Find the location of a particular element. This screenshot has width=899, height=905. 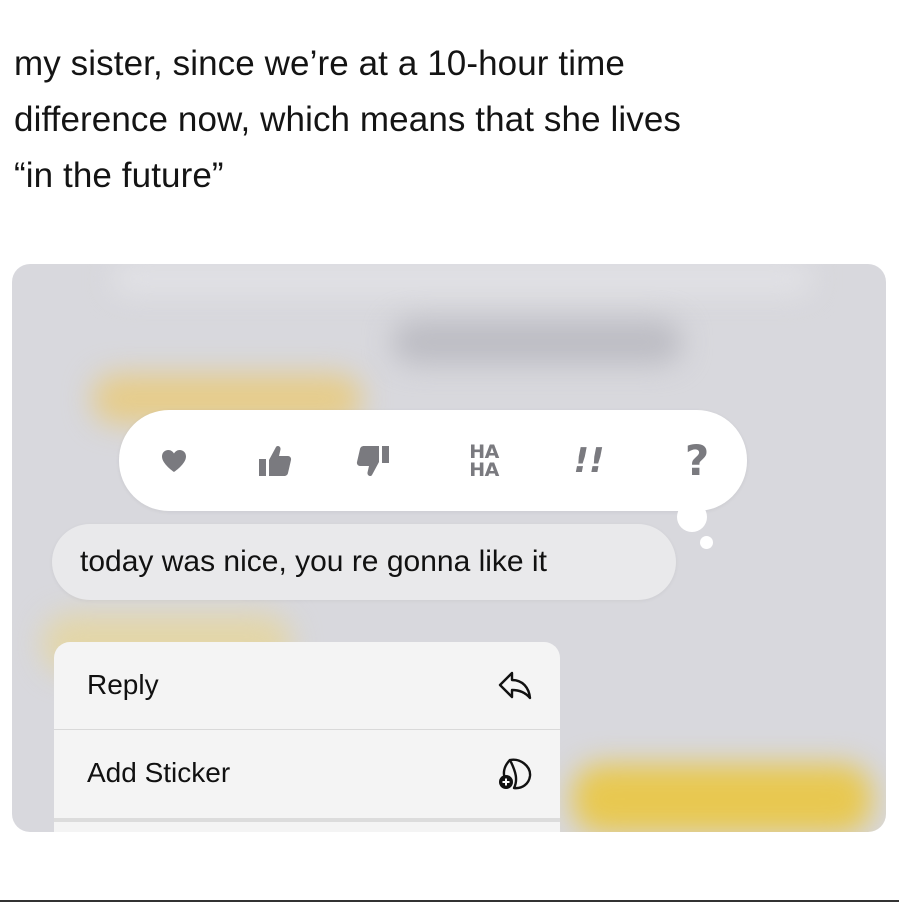

question-icon: ? is located at coordinates (697, 460).